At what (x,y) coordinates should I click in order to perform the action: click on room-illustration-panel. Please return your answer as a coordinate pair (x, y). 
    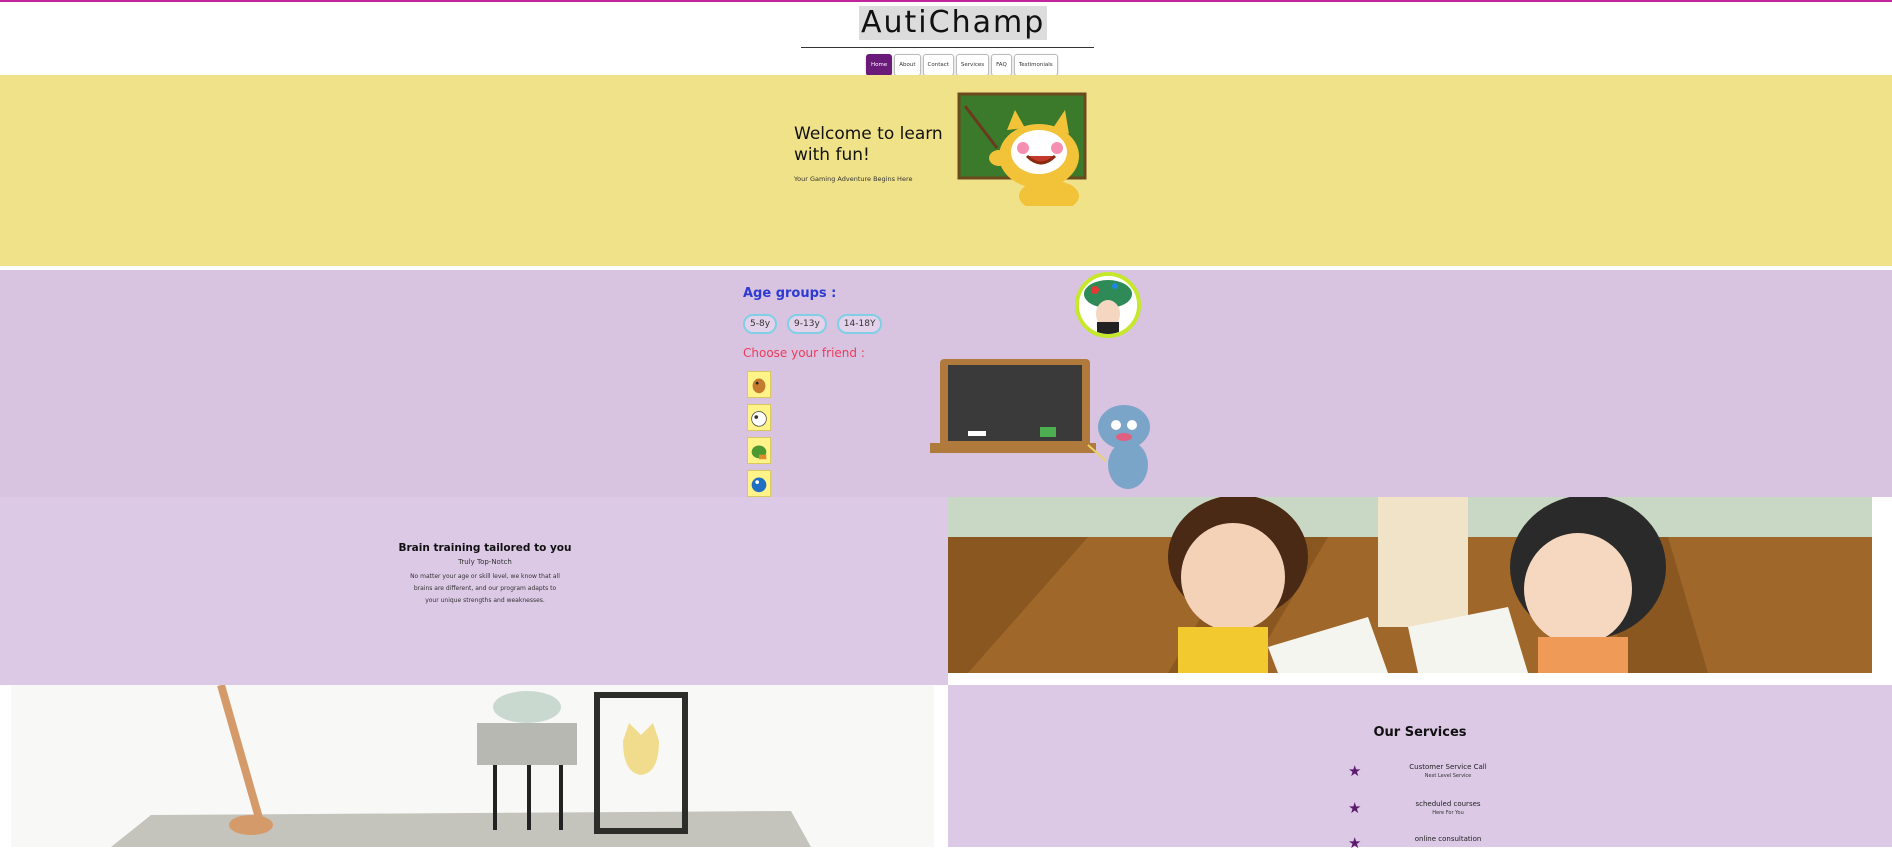
    Looking at the image, I should click on (474, 766).